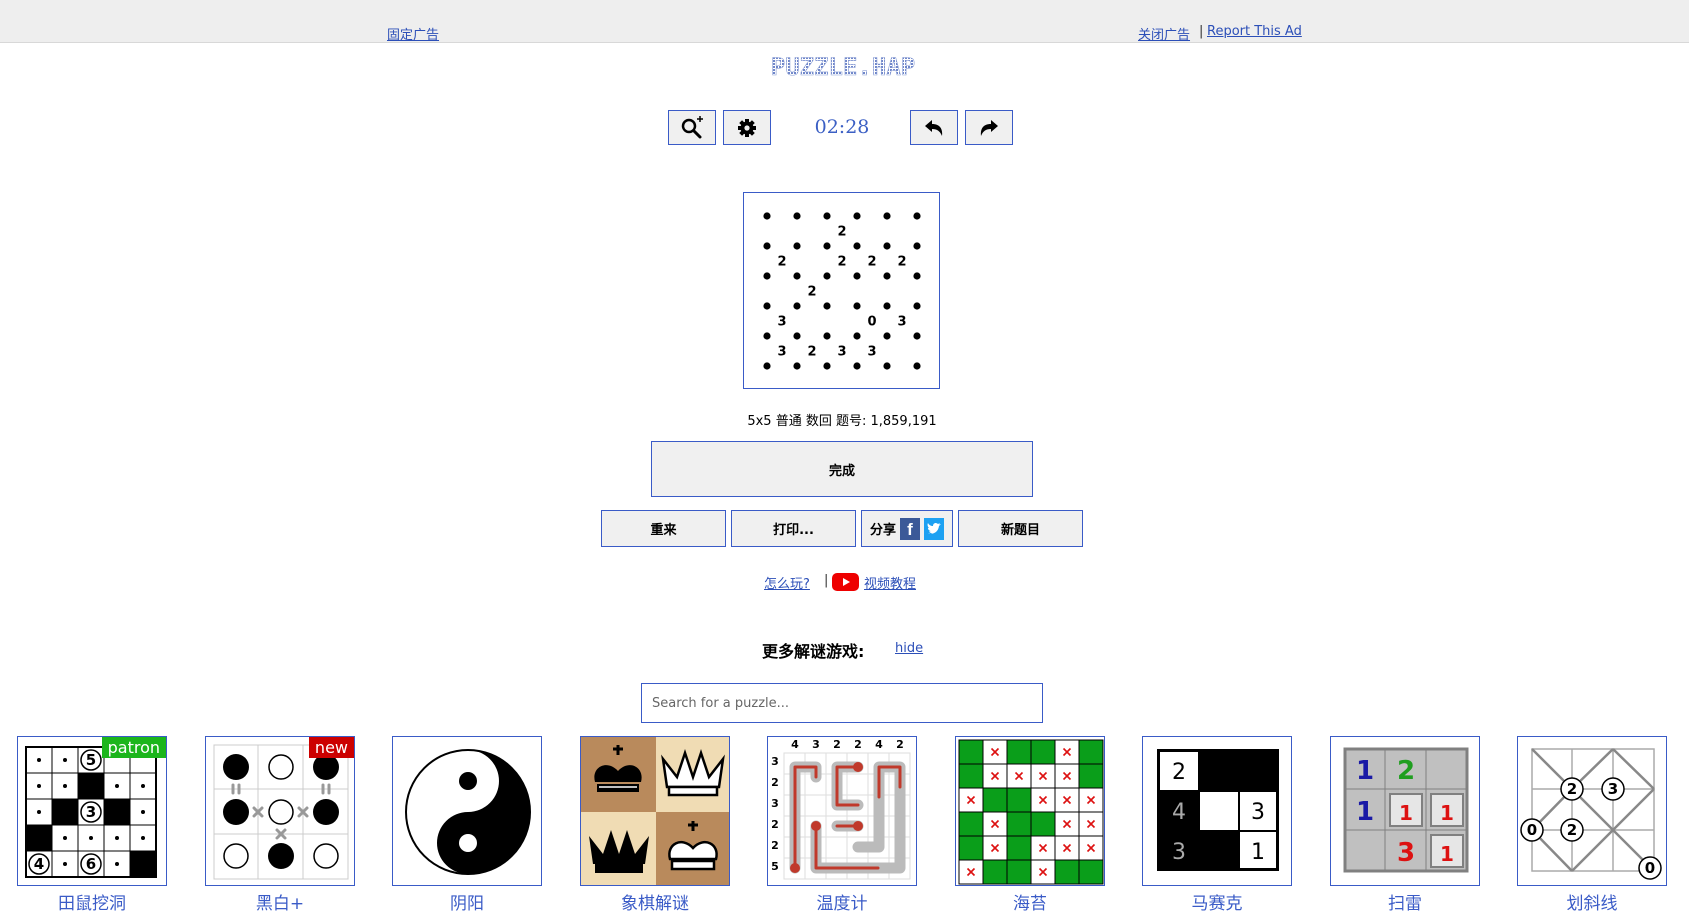 The width and height of the screenshot is (1689, 916). What do you see at coordinates (934, 127) in the screenshot?
I see `undo-button` at bounding box center [934, 127].